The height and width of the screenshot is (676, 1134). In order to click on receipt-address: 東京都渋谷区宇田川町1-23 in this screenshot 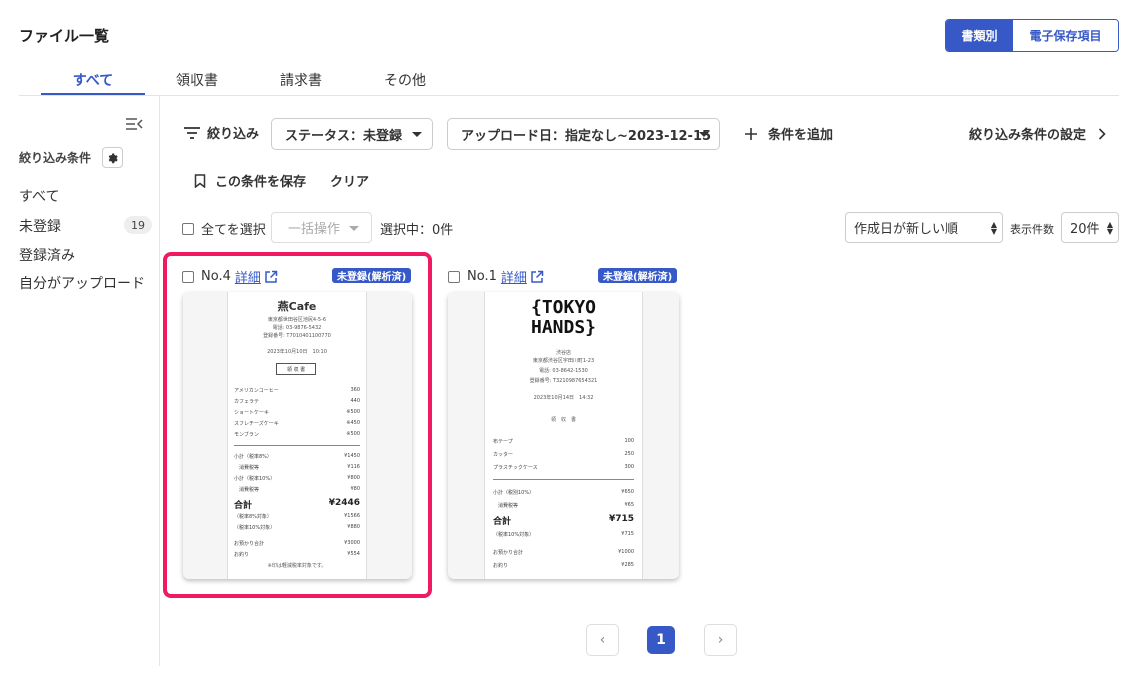, I will do `click(563, 361)`.